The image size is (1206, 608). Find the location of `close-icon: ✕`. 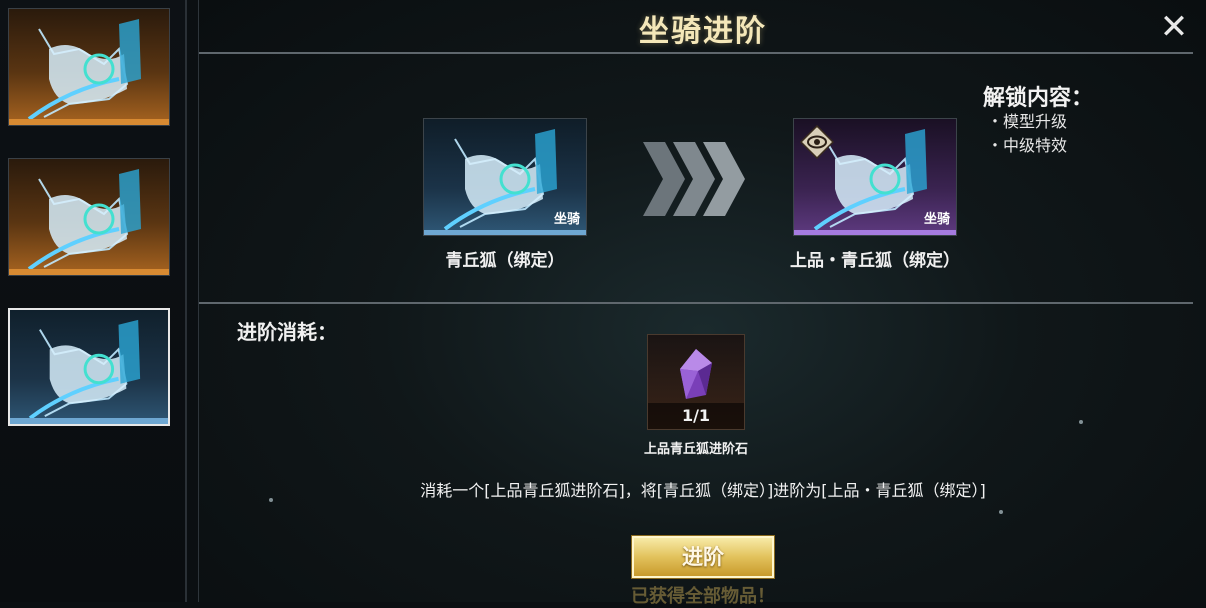

close-icon: ✕ is located at coordinates (1174, 27).